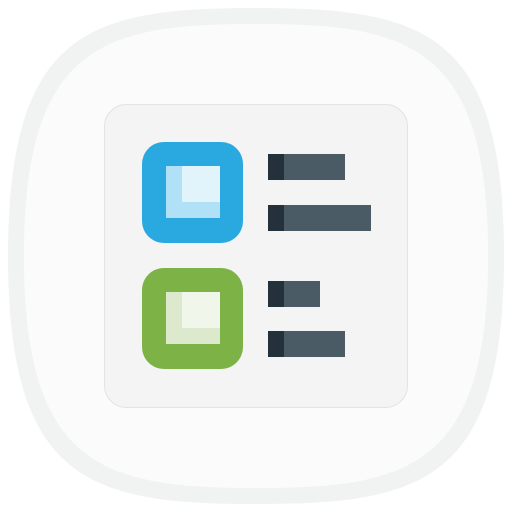 This screenshot has width=512, height=512. What do you see at coordinates (192, 318) in the screenshot?
I see `checkbox-green` at bounding box center [192, 318].